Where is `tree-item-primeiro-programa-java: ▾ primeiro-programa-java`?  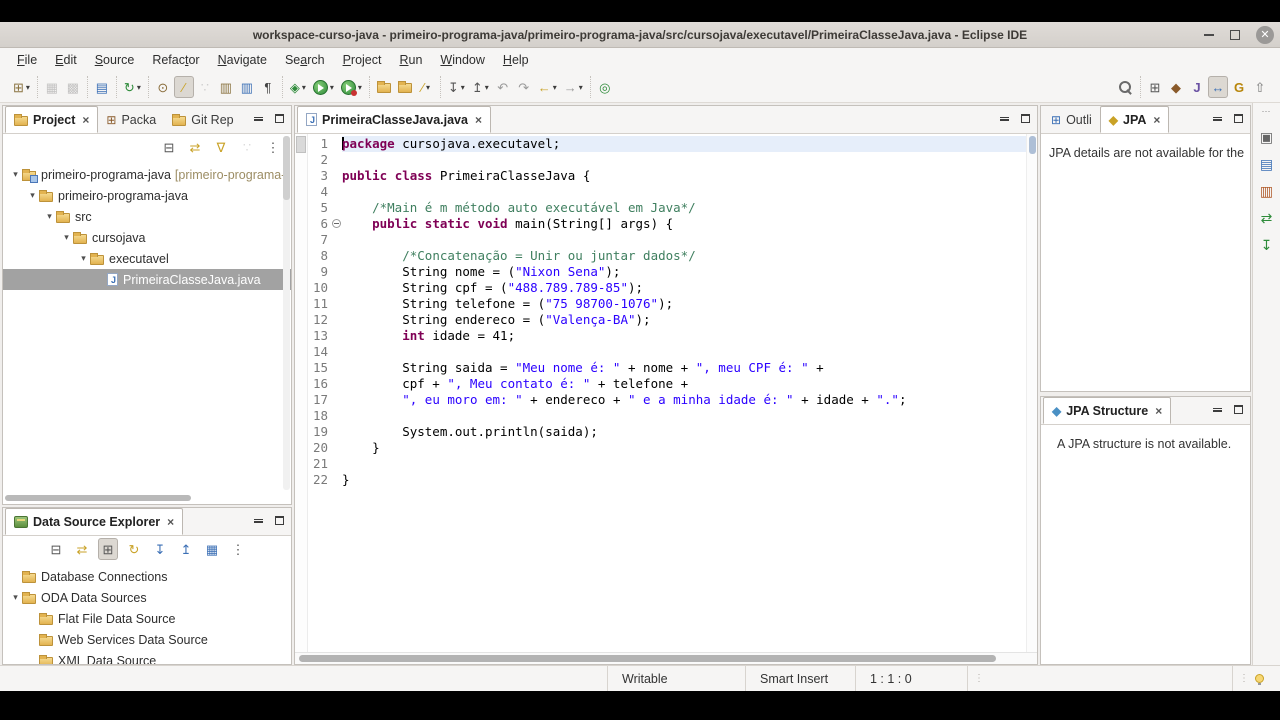 tree-item-primeiro-programa-java: ▾ primeiro-programa-java is located at coordinates (147, 195).